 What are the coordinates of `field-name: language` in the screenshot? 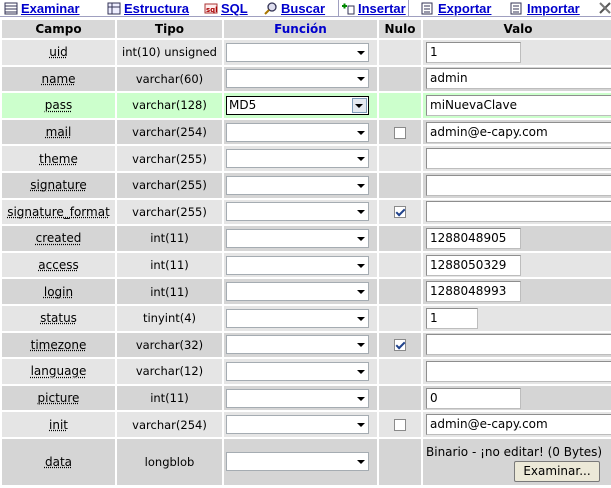 It's located at (59, 371).